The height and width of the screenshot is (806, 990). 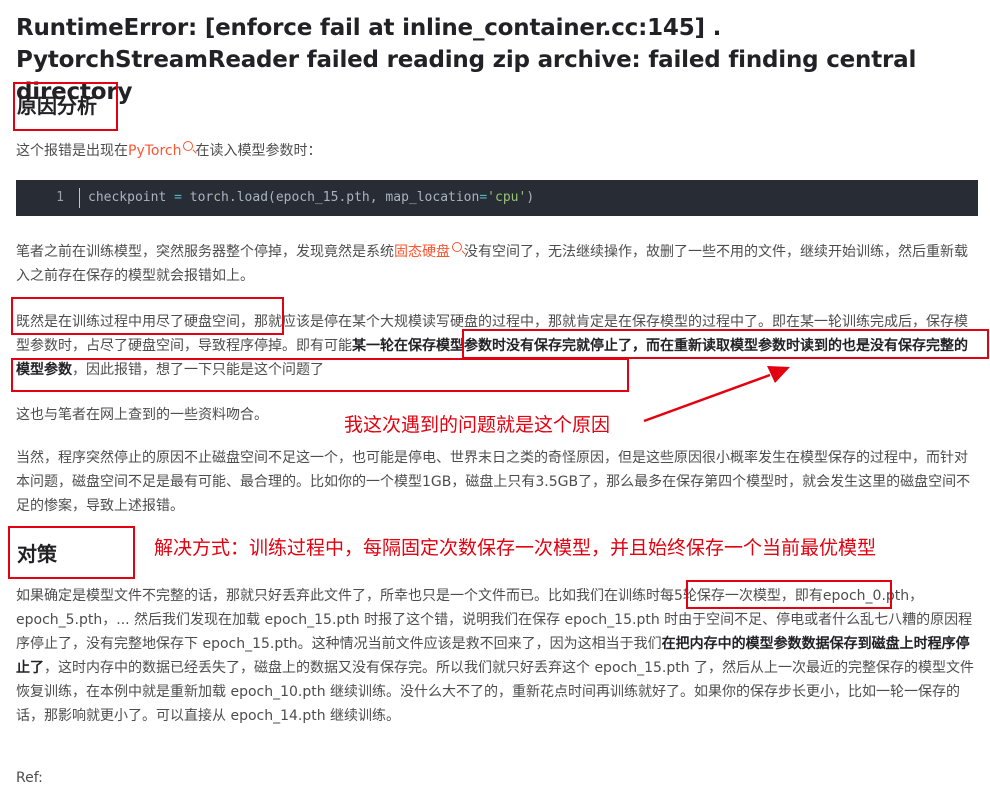 What do you see at coordinates (497, 151) in the screenshot?
I see `intro-paragraph: 这个报错是出现在PyTorch 在读入模型参数时：` at bounding box center [497, 151].